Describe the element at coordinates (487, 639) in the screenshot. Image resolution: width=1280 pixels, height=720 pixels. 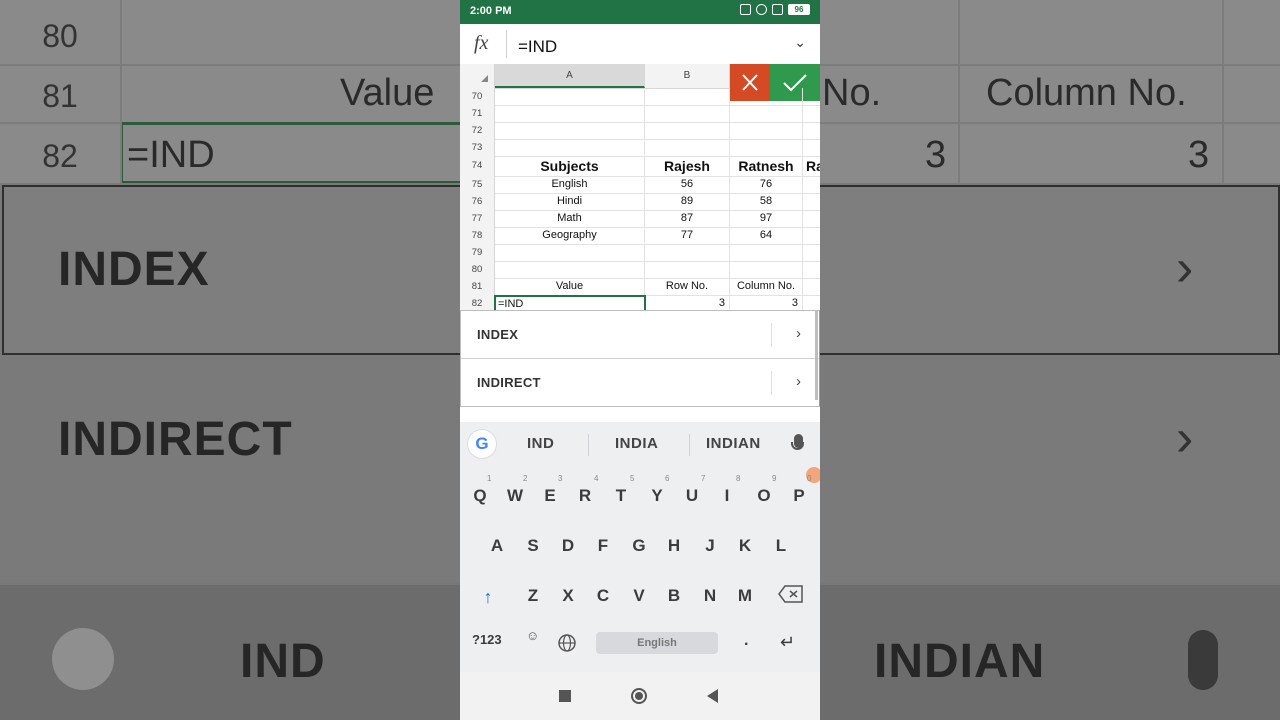
I see `numbers-key: ?123` at that location.